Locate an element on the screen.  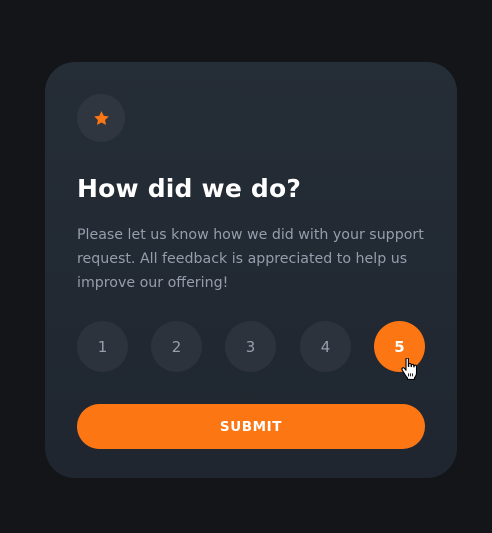
rating-option-5-selected: 5 is located at coordinates (399, 346).